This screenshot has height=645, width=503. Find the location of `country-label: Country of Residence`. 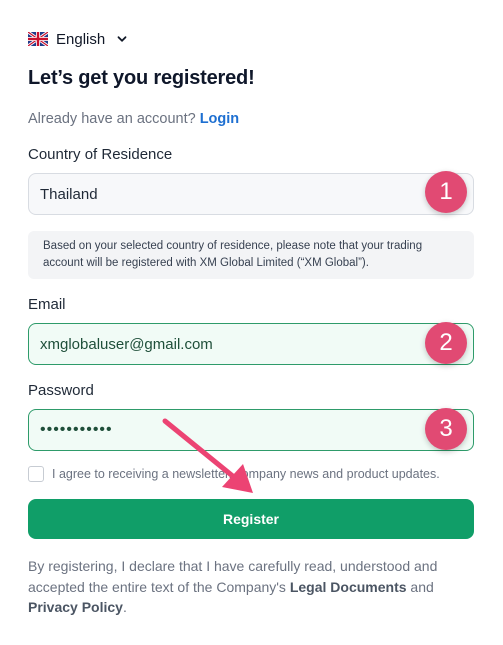

country-label: Country of Residence is located at coordinates (100, 154).